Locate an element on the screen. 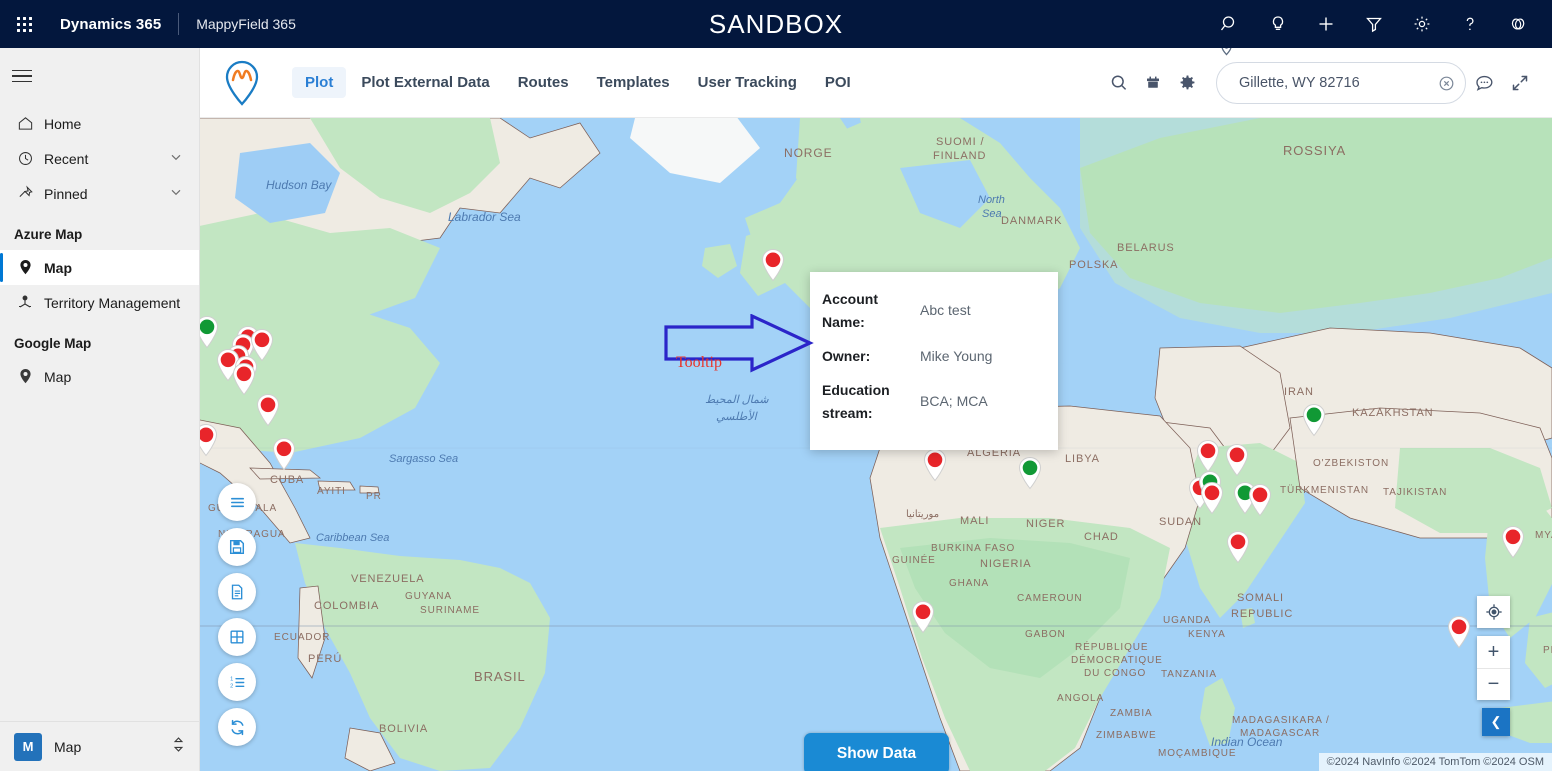 The width and height of the screenshot is (1552, 771). tab-plot-external-data: Plot External Data is located at coordinates (425, 82).